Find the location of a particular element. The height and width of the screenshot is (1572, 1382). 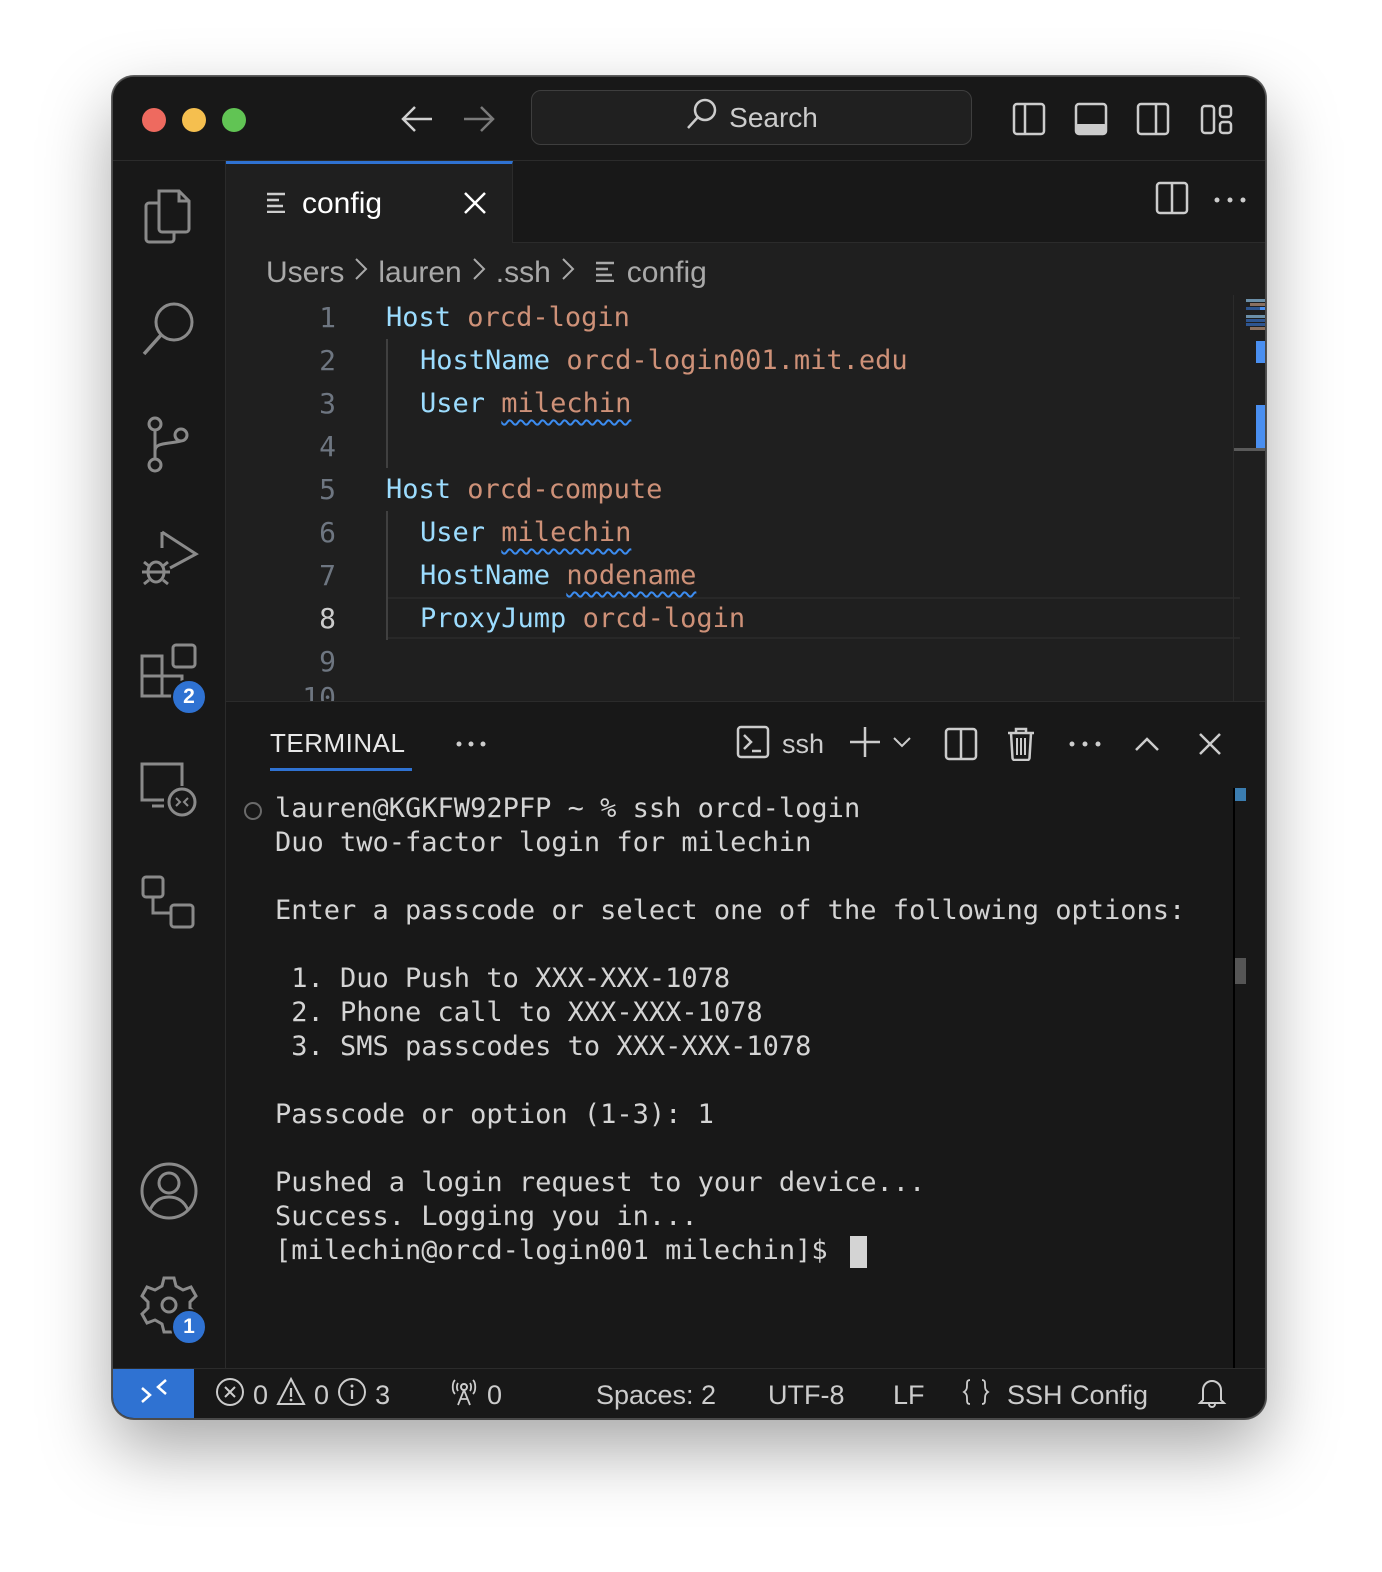

broadcast-icon is located at coordinates (464, 1395).